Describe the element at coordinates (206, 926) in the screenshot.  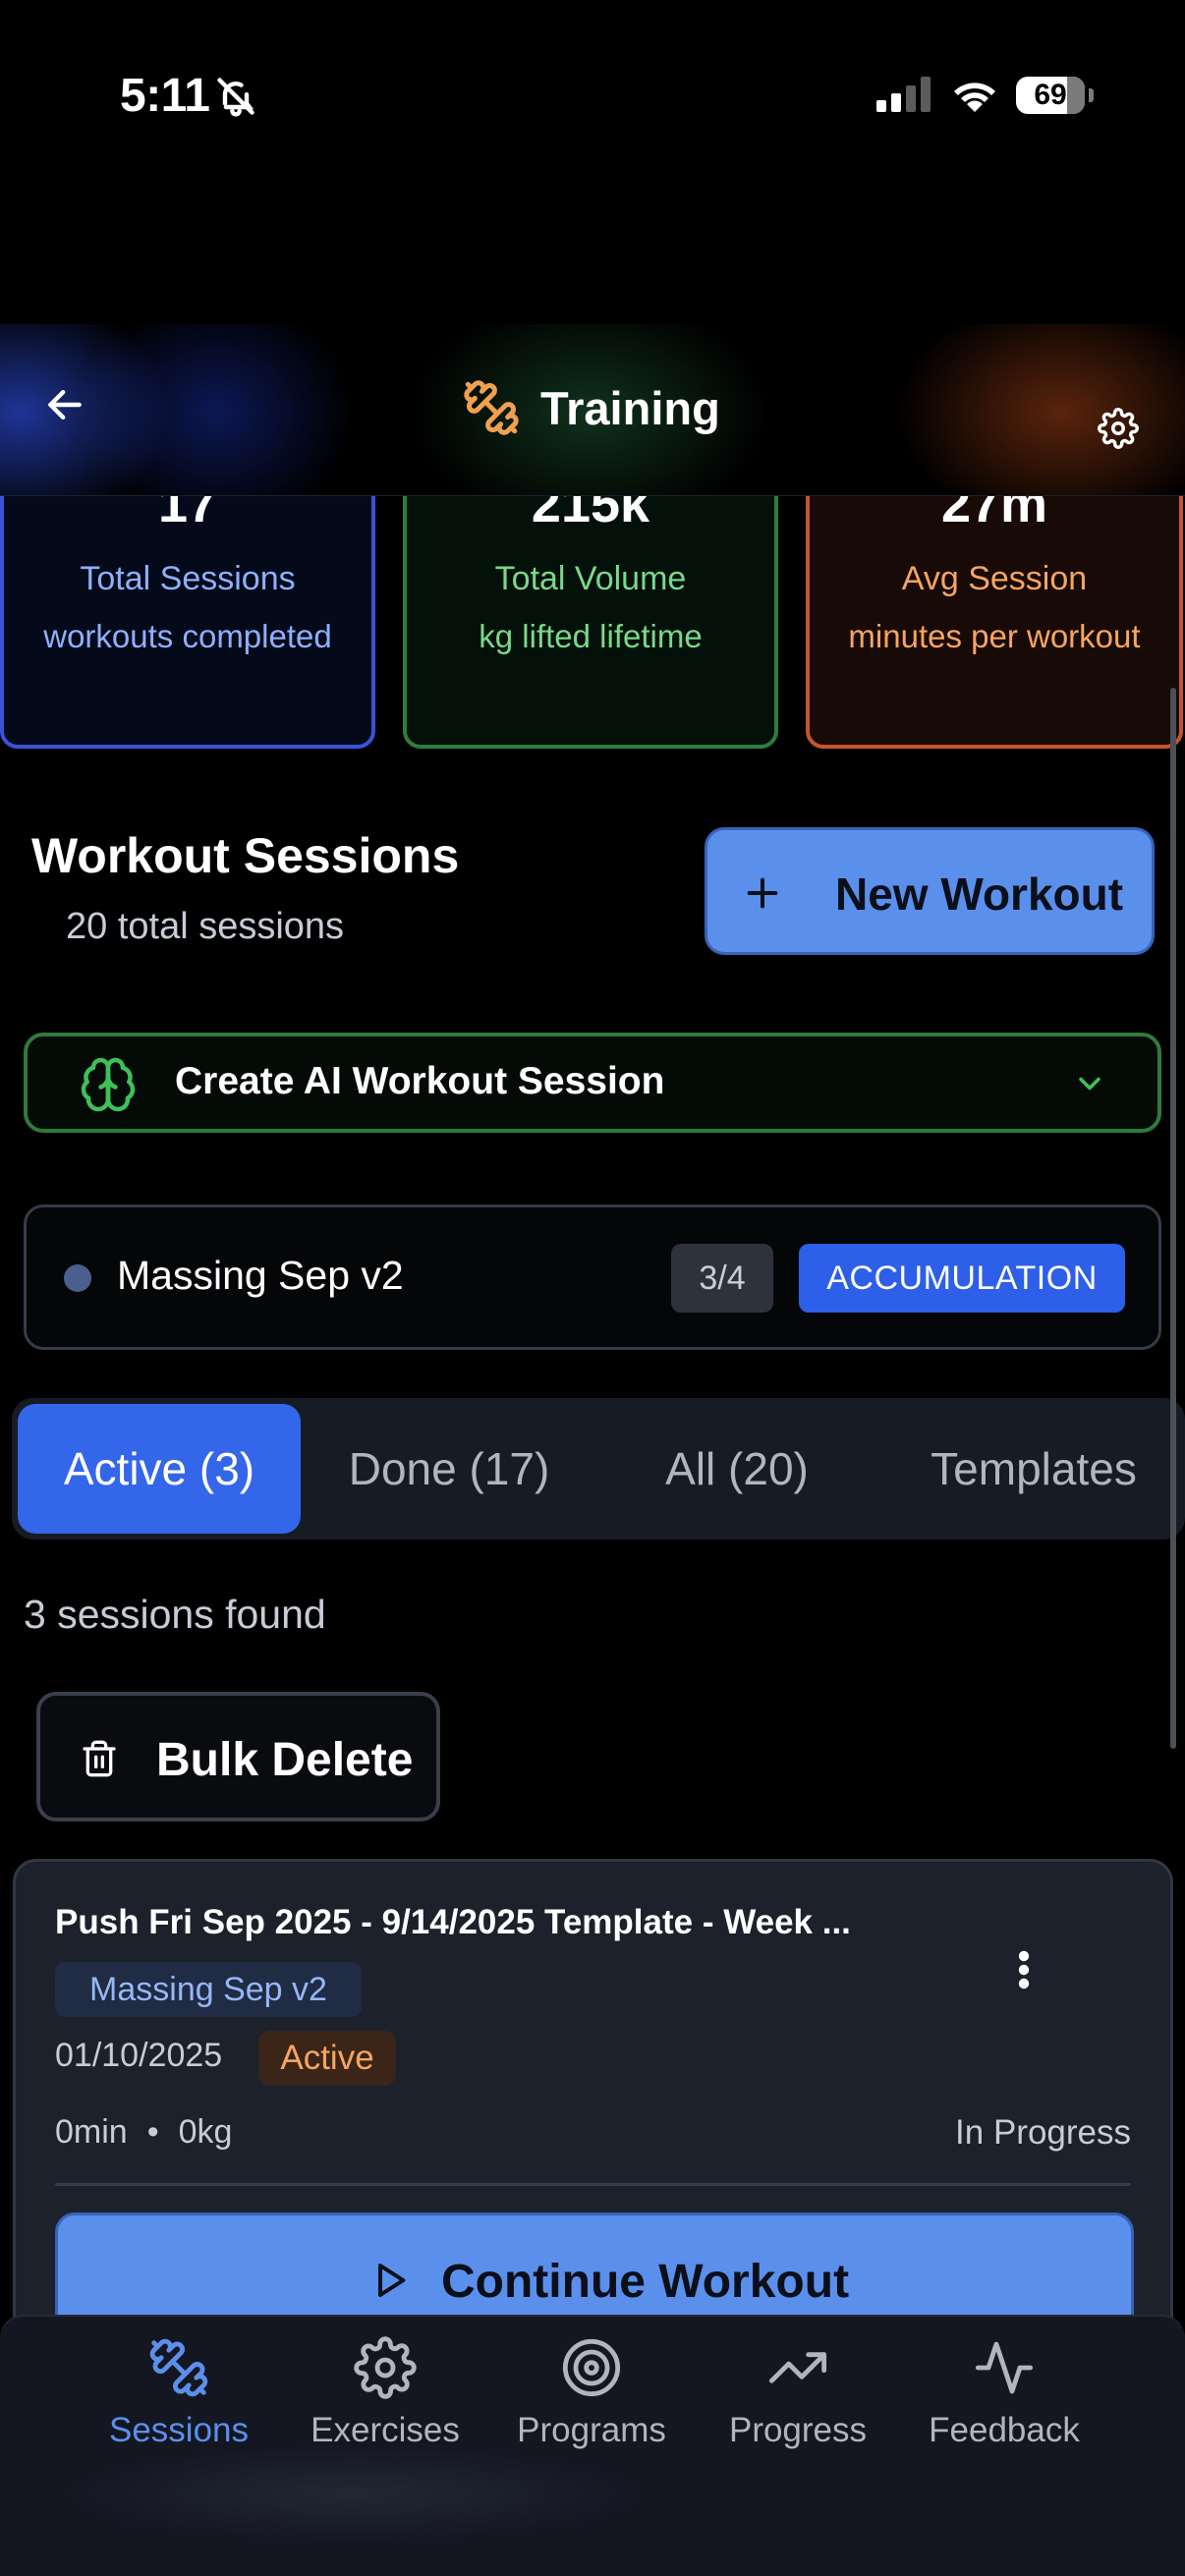
I see `sessions-count: 20 total sessions` at that location.